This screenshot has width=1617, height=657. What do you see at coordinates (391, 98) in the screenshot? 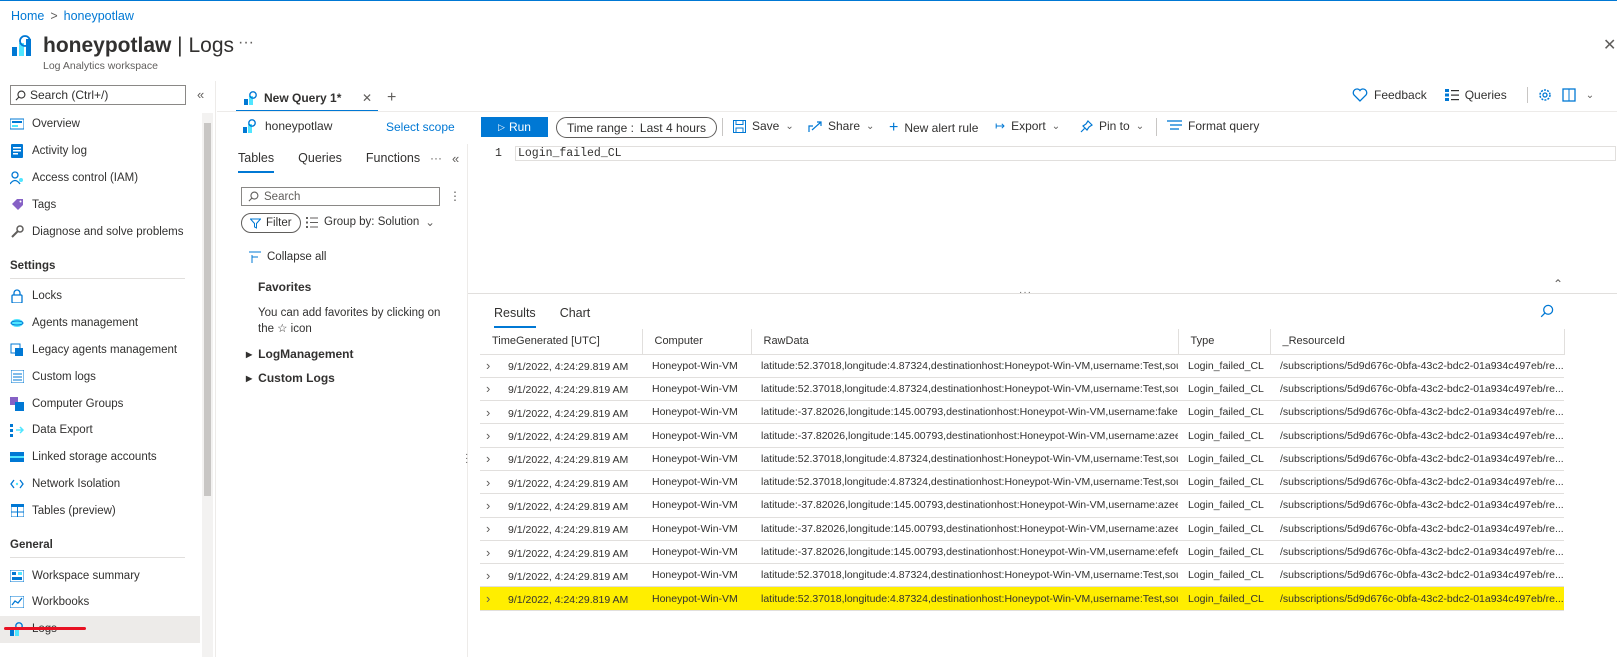
I see `add-tab-icon: +` at bounding box center [391, 98].